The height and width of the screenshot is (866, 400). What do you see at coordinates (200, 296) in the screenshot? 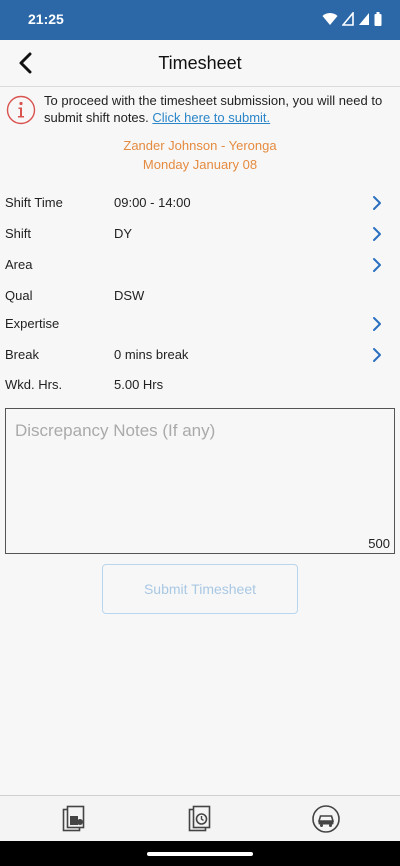
I see `detail-row-qual: Qual DSW` at bounding box center [200, 296].